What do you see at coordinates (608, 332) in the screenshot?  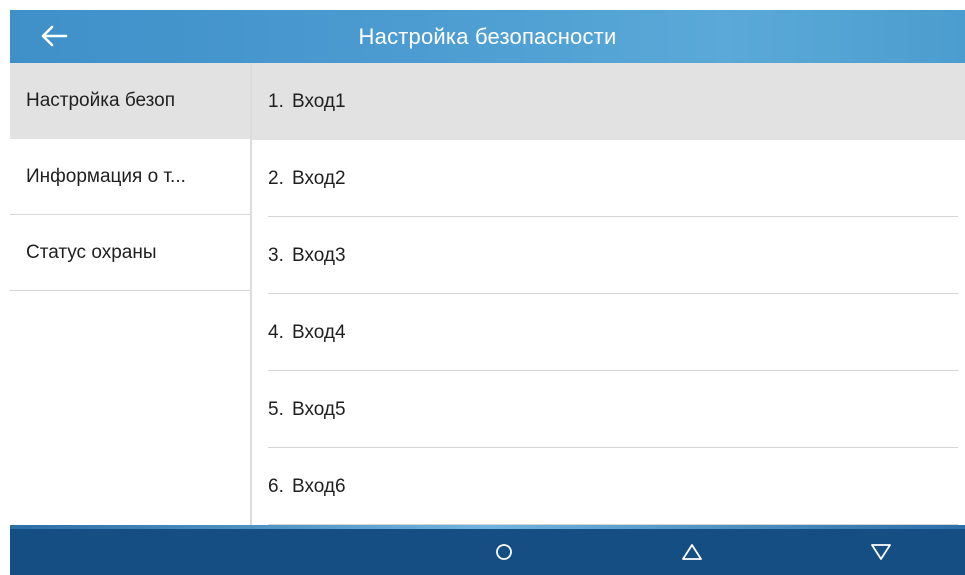 I see `list-item: 4. Вход4` at bounding box center [608, 332].